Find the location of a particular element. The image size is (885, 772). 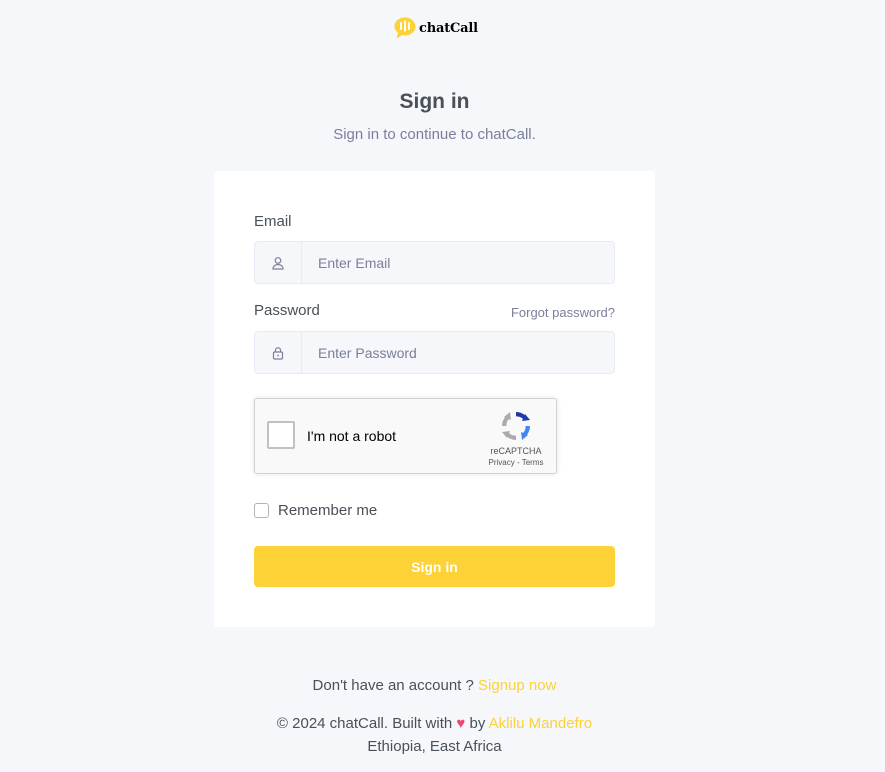

remember-me-label: Remember me is located at coordinates (327, 510).